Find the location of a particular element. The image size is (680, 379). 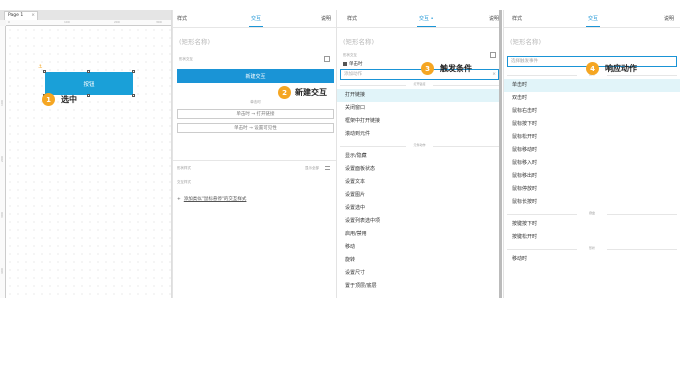

step-badge-1: 1 is located at coordinates (48, 99).